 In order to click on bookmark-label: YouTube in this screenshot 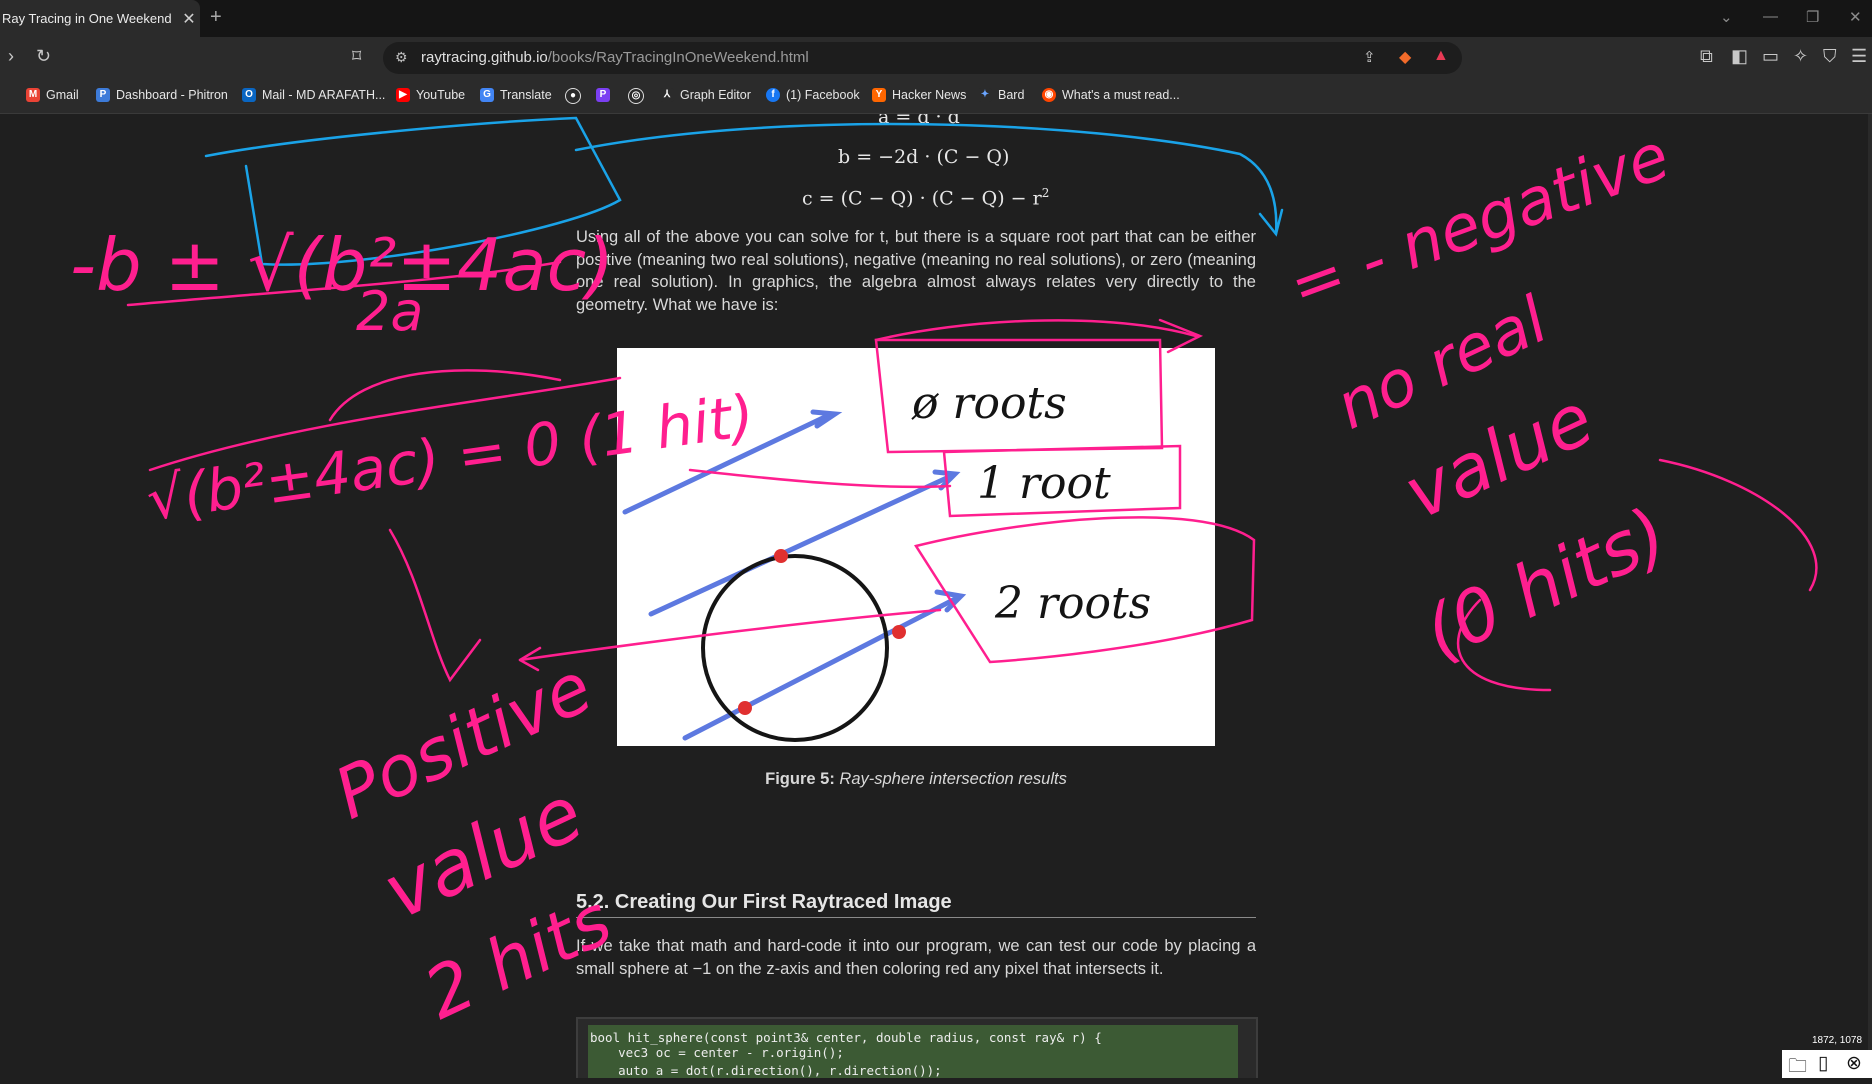, I will do `click(441, 95)`.